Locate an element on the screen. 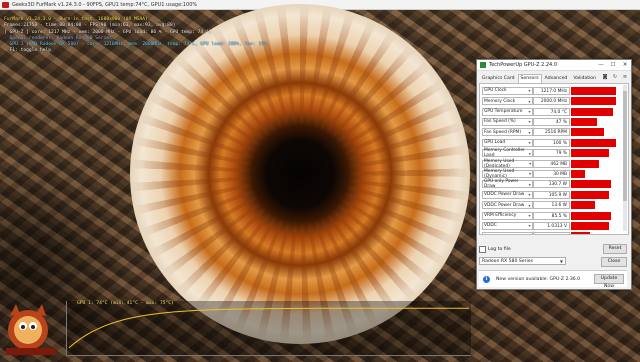 This screenshot has height=362, width=640. sensor-row: Fan Speed (RPM) ▾ 2516 RPM is located at coordinates (553, 133).